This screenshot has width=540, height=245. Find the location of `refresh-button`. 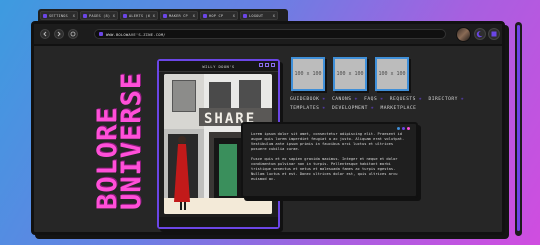

refresh-button is located at coordinates (73, 34).